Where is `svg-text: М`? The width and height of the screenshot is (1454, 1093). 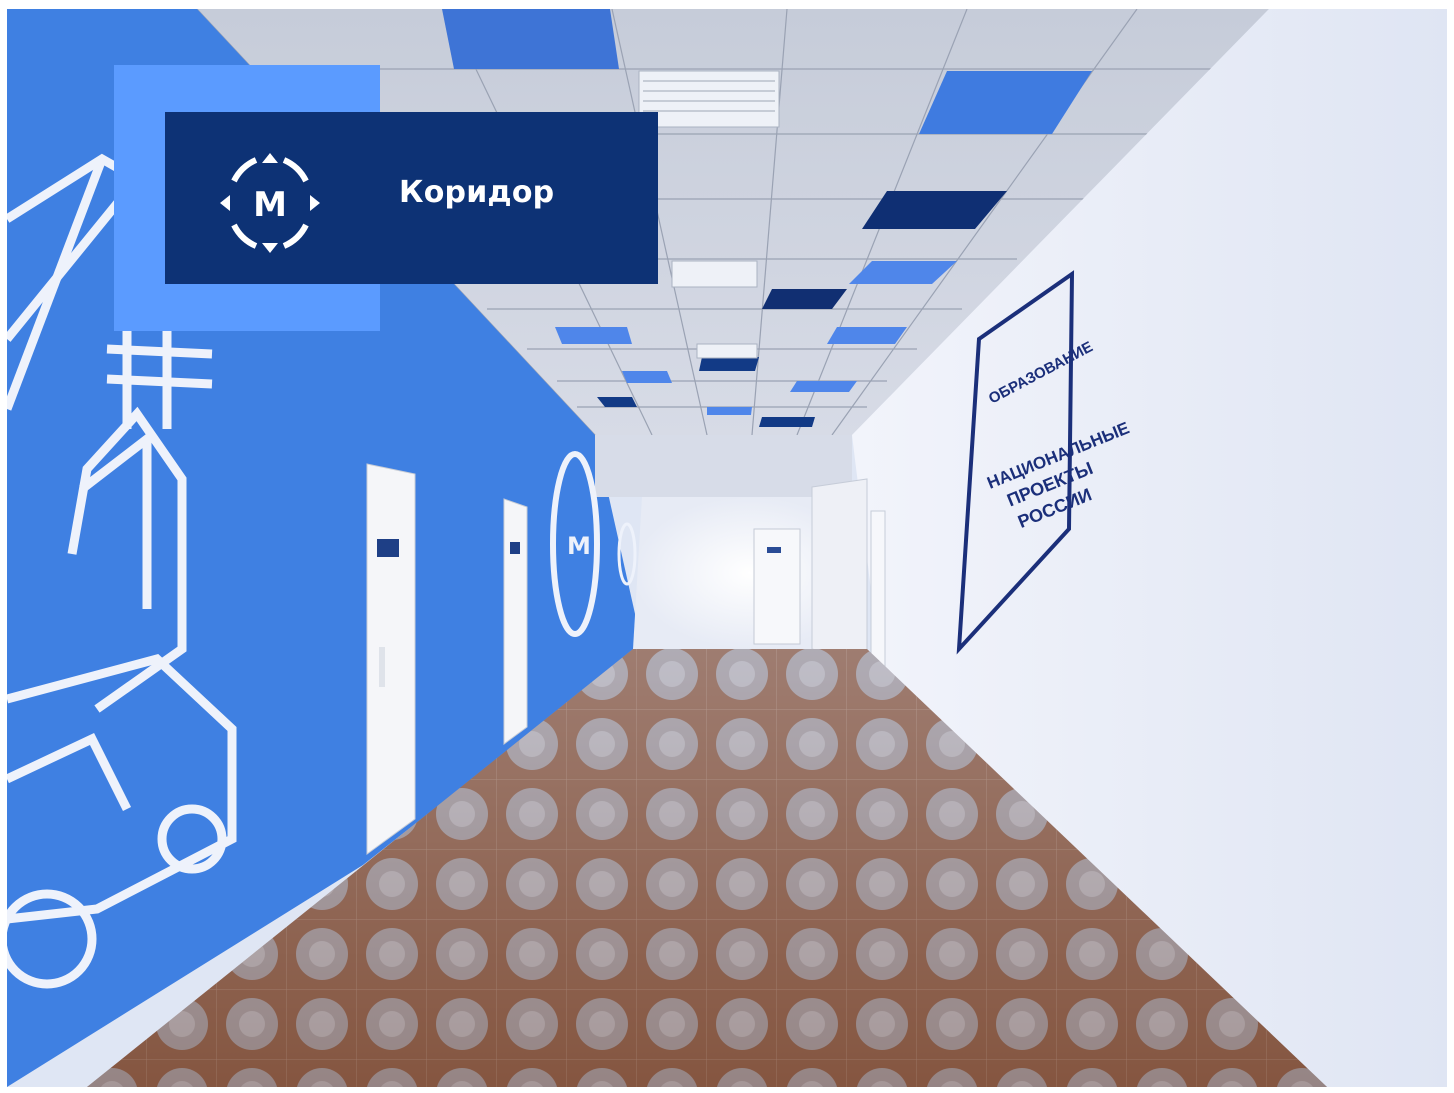
svg-text: М is located at coordinates (270, 205).